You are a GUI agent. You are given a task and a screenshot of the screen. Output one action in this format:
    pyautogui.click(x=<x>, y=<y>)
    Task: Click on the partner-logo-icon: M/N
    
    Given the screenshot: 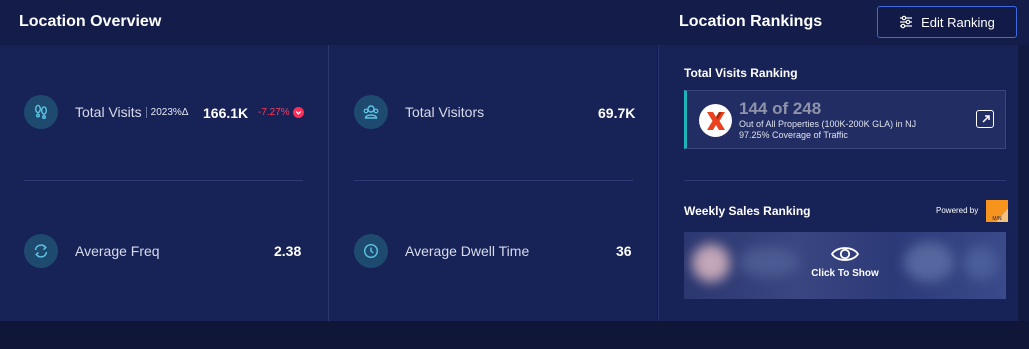 What is the action you would take?
    pyautogui.click(x=997, y=211)
    